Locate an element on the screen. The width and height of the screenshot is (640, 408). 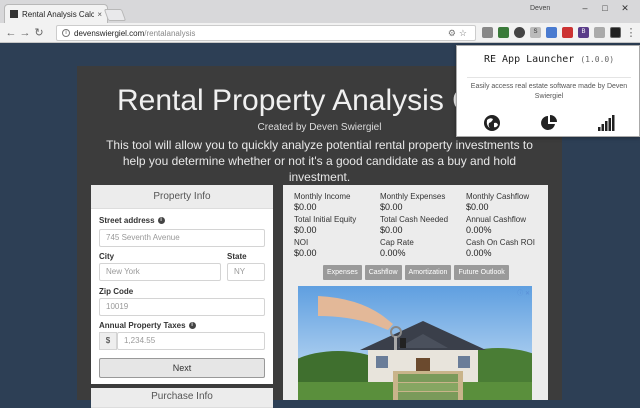
close-window-icon: ✕ is located at coordinates (625, 8).